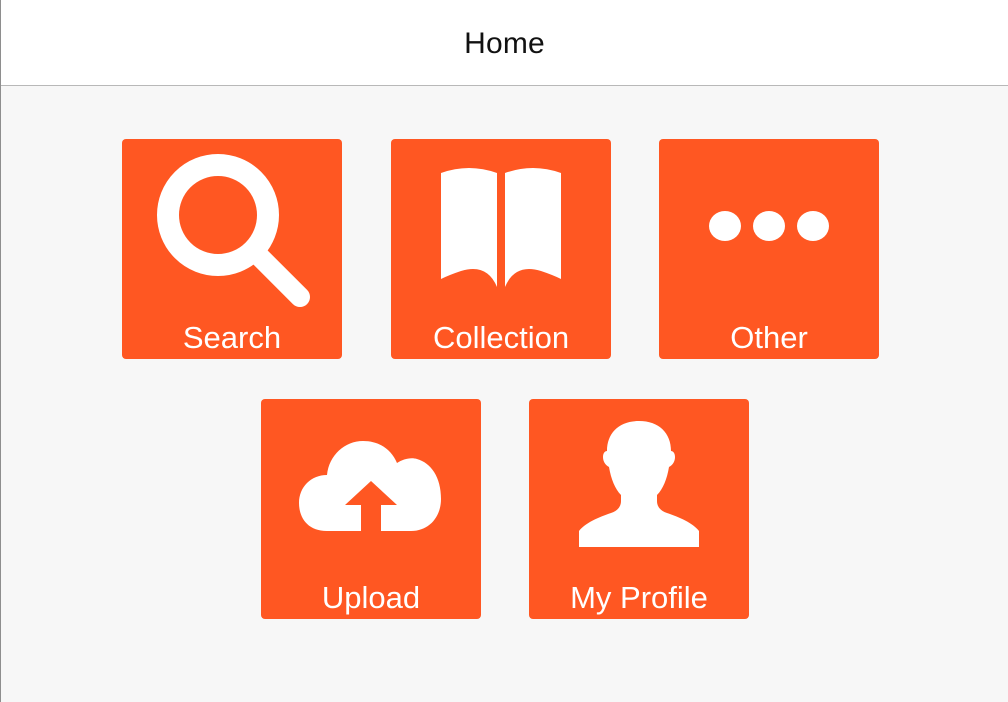  I want to click on other-tile: Other, so click(769, 249).